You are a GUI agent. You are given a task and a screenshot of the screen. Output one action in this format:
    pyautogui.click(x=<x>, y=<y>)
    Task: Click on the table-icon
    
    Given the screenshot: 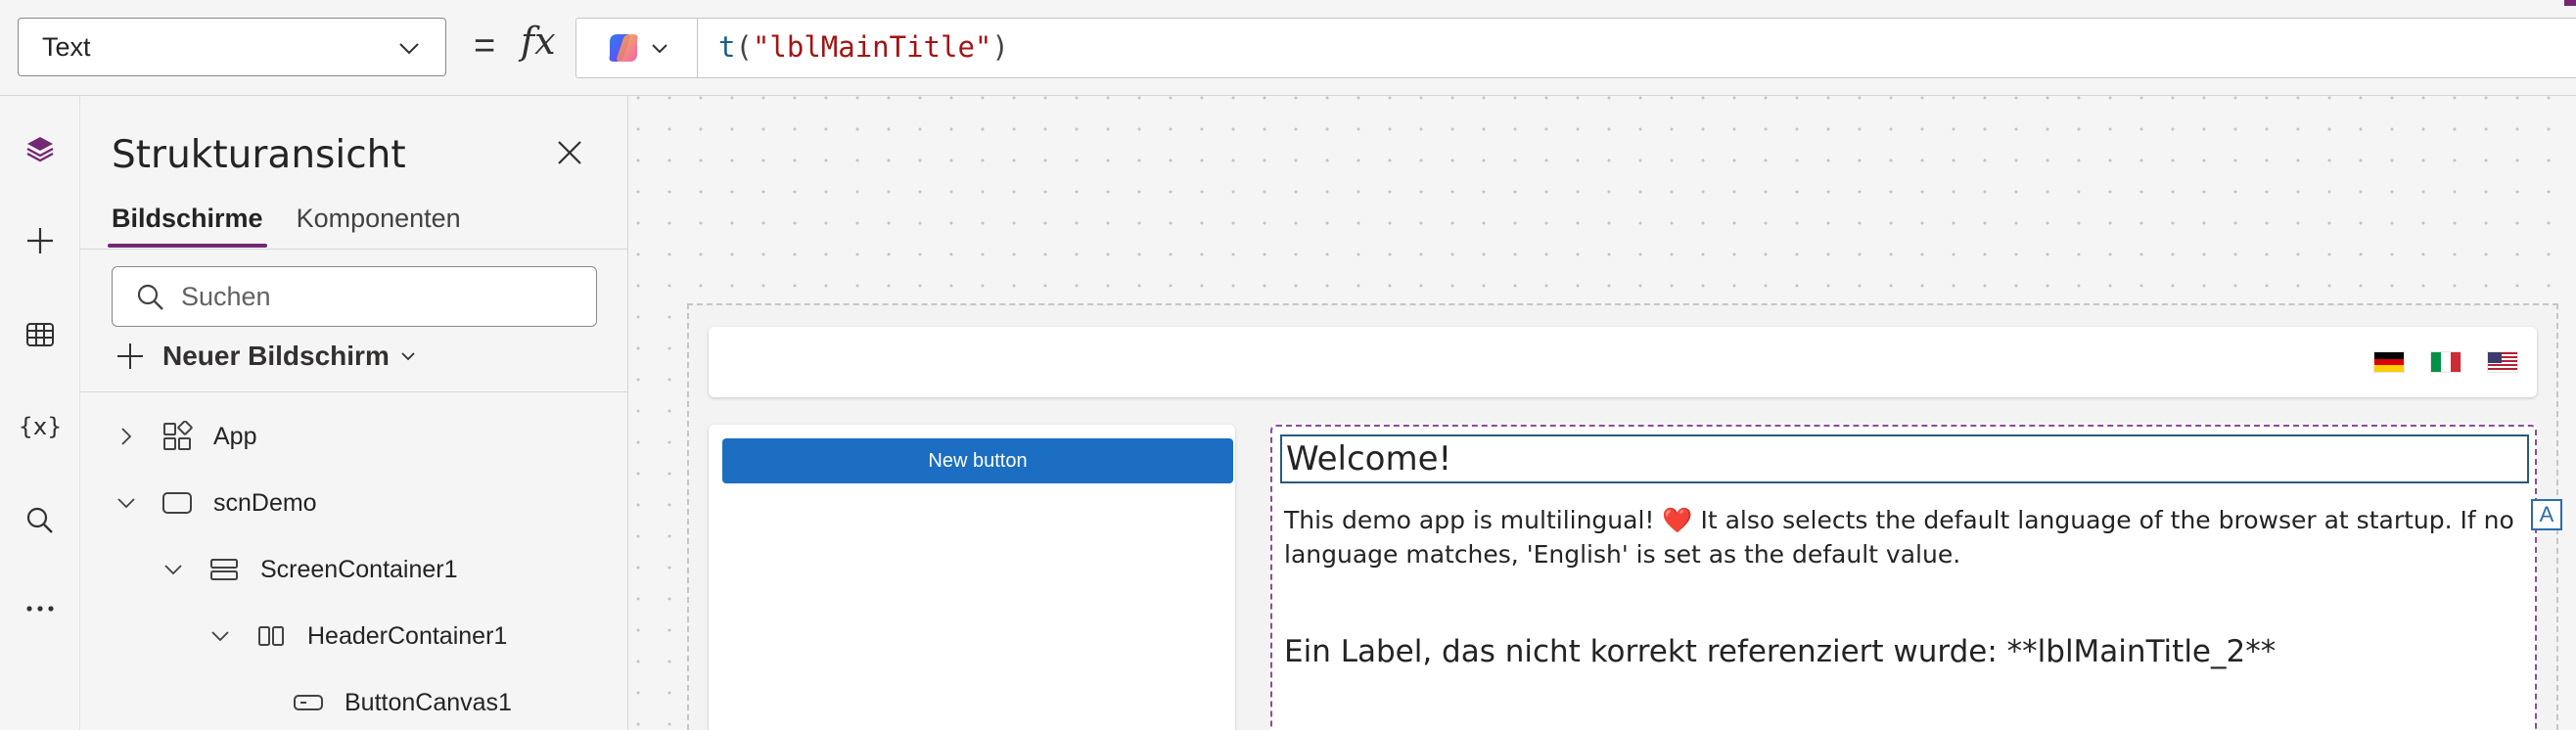 What is the action you would take?
    pyautogui.click(x=40, y=334)
    